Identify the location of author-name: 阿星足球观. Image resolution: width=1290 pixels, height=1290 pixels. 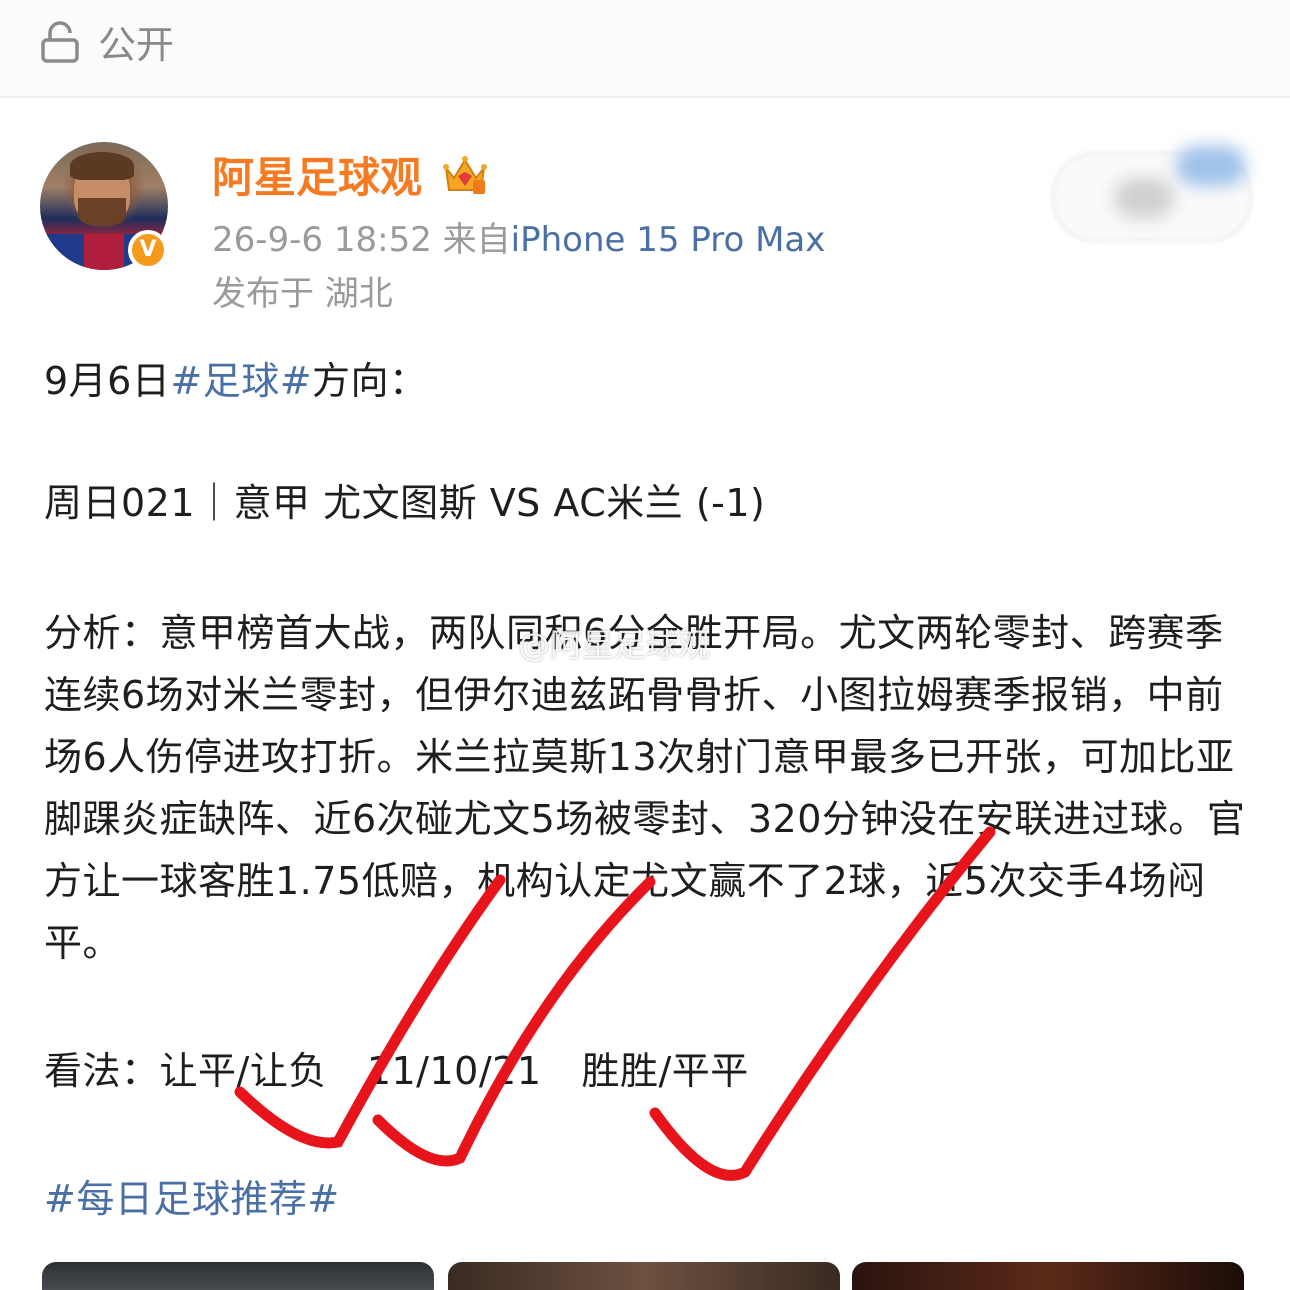
(317, 178).